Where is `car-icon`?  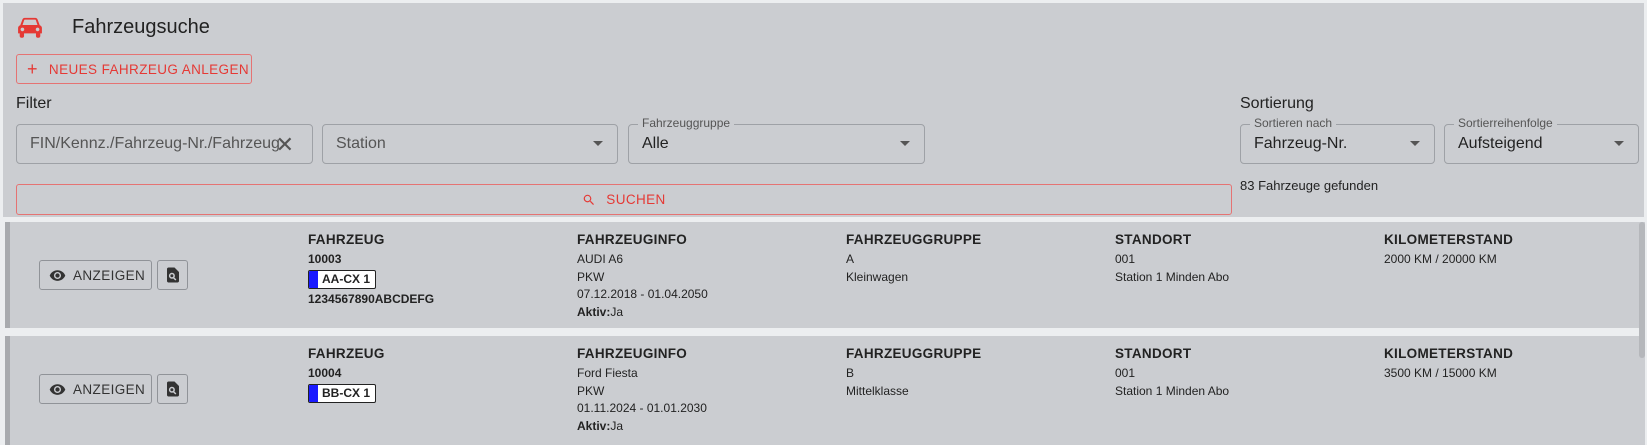
car-icon is located at coordinates (30, 28).